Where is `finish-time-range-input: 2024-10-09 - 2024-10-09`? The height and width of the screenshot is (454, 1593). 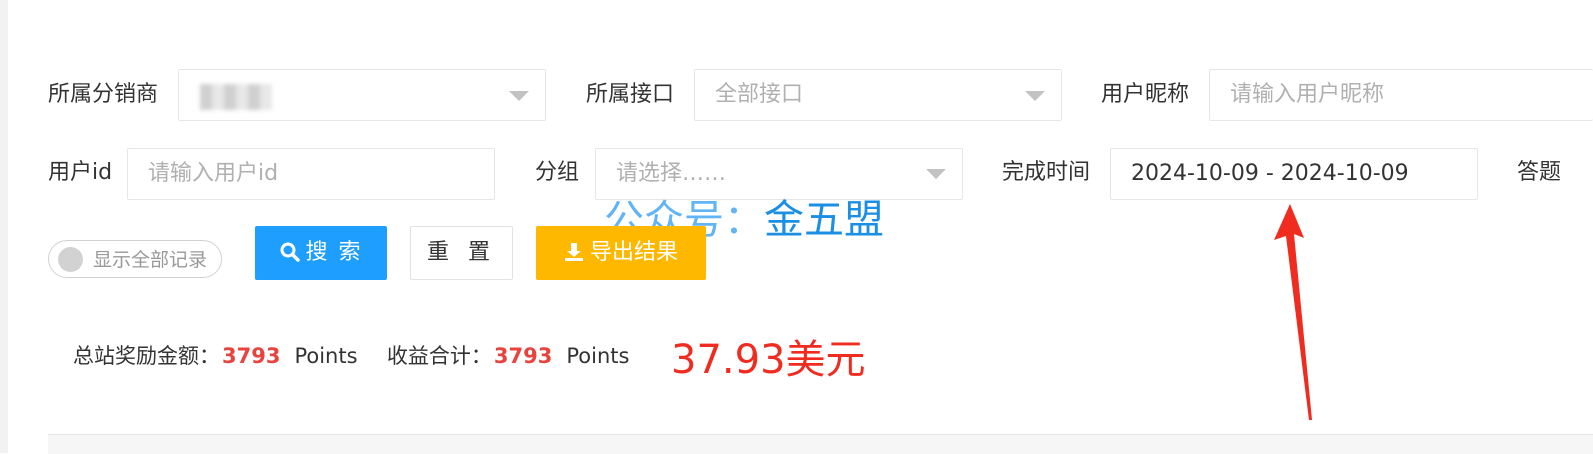 finish-time-range-input: 2024-10-09 - 2024-10-09 is located at coordinates (1294, 174).